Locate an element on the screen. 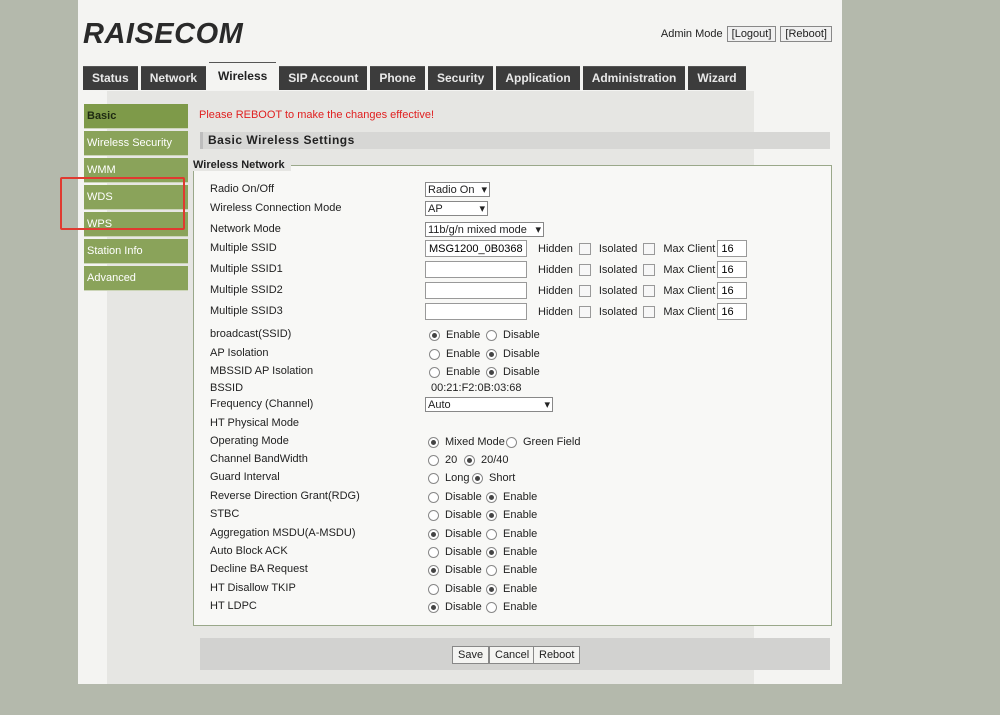  radio-option-label: Short is located at coordinates (502, 478).